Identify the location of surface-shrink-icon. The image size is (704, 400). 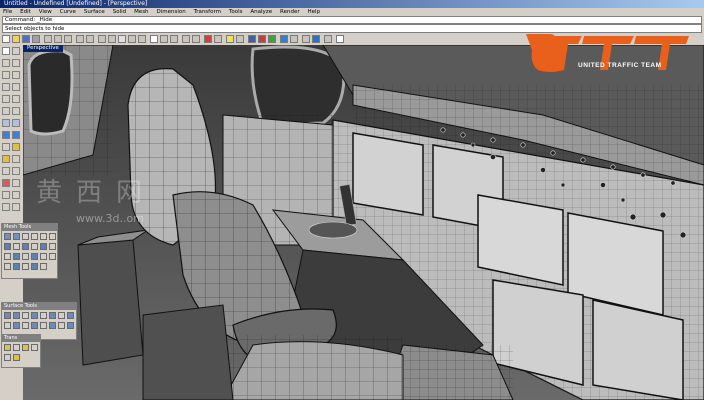
(16, 325).